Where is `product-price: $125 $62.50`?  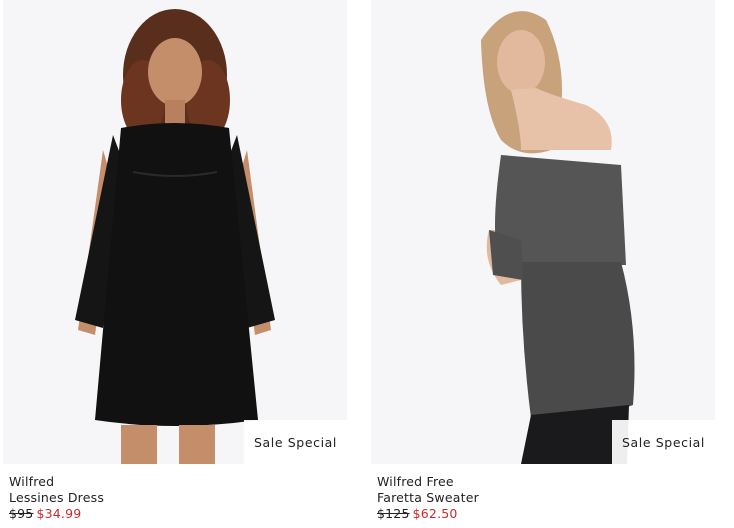
product-price: $125 $62.50 is located at coordinates (428, 514).